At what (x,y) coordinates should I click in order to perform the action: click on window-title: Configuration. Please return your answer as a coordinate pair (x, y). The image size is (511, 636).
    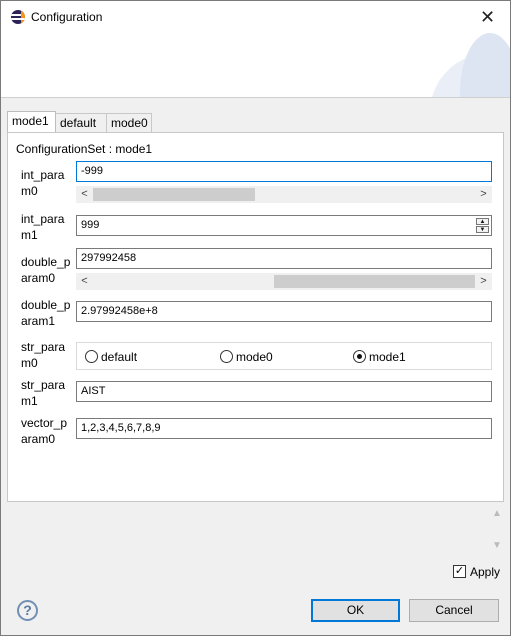
    Looking at the image, I should click on (67, 17).